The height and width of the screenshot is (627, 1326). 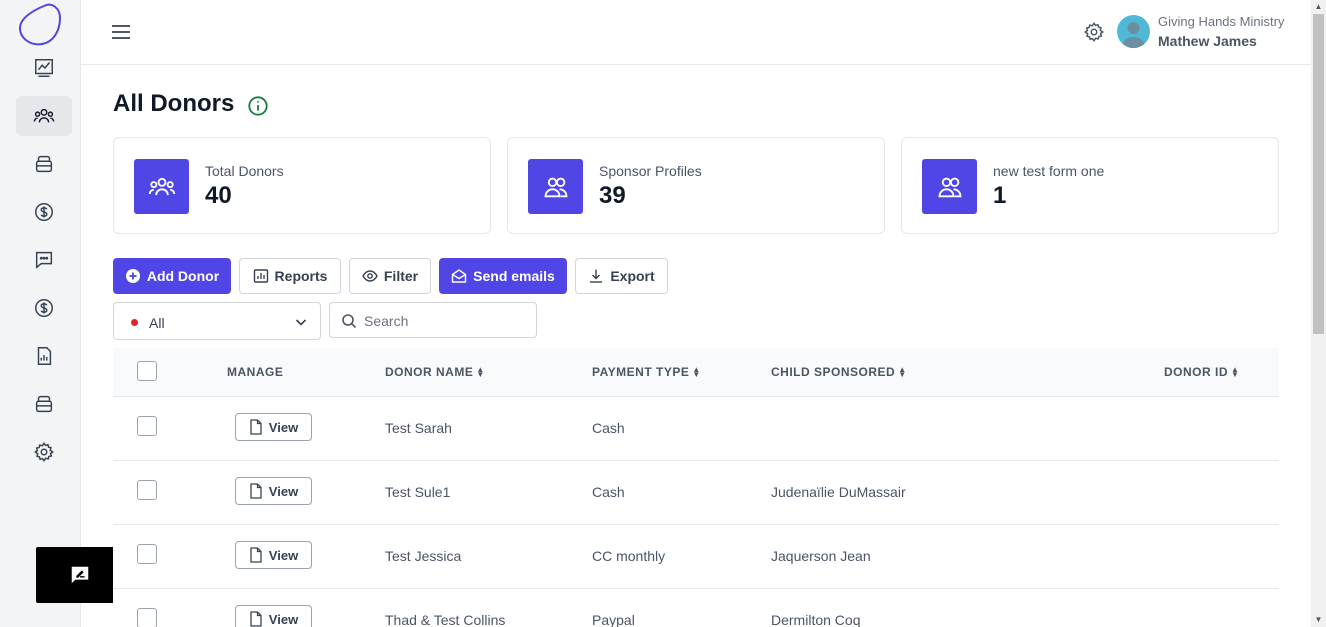 I want to click on nav-payments, so click(x=44, y=308).